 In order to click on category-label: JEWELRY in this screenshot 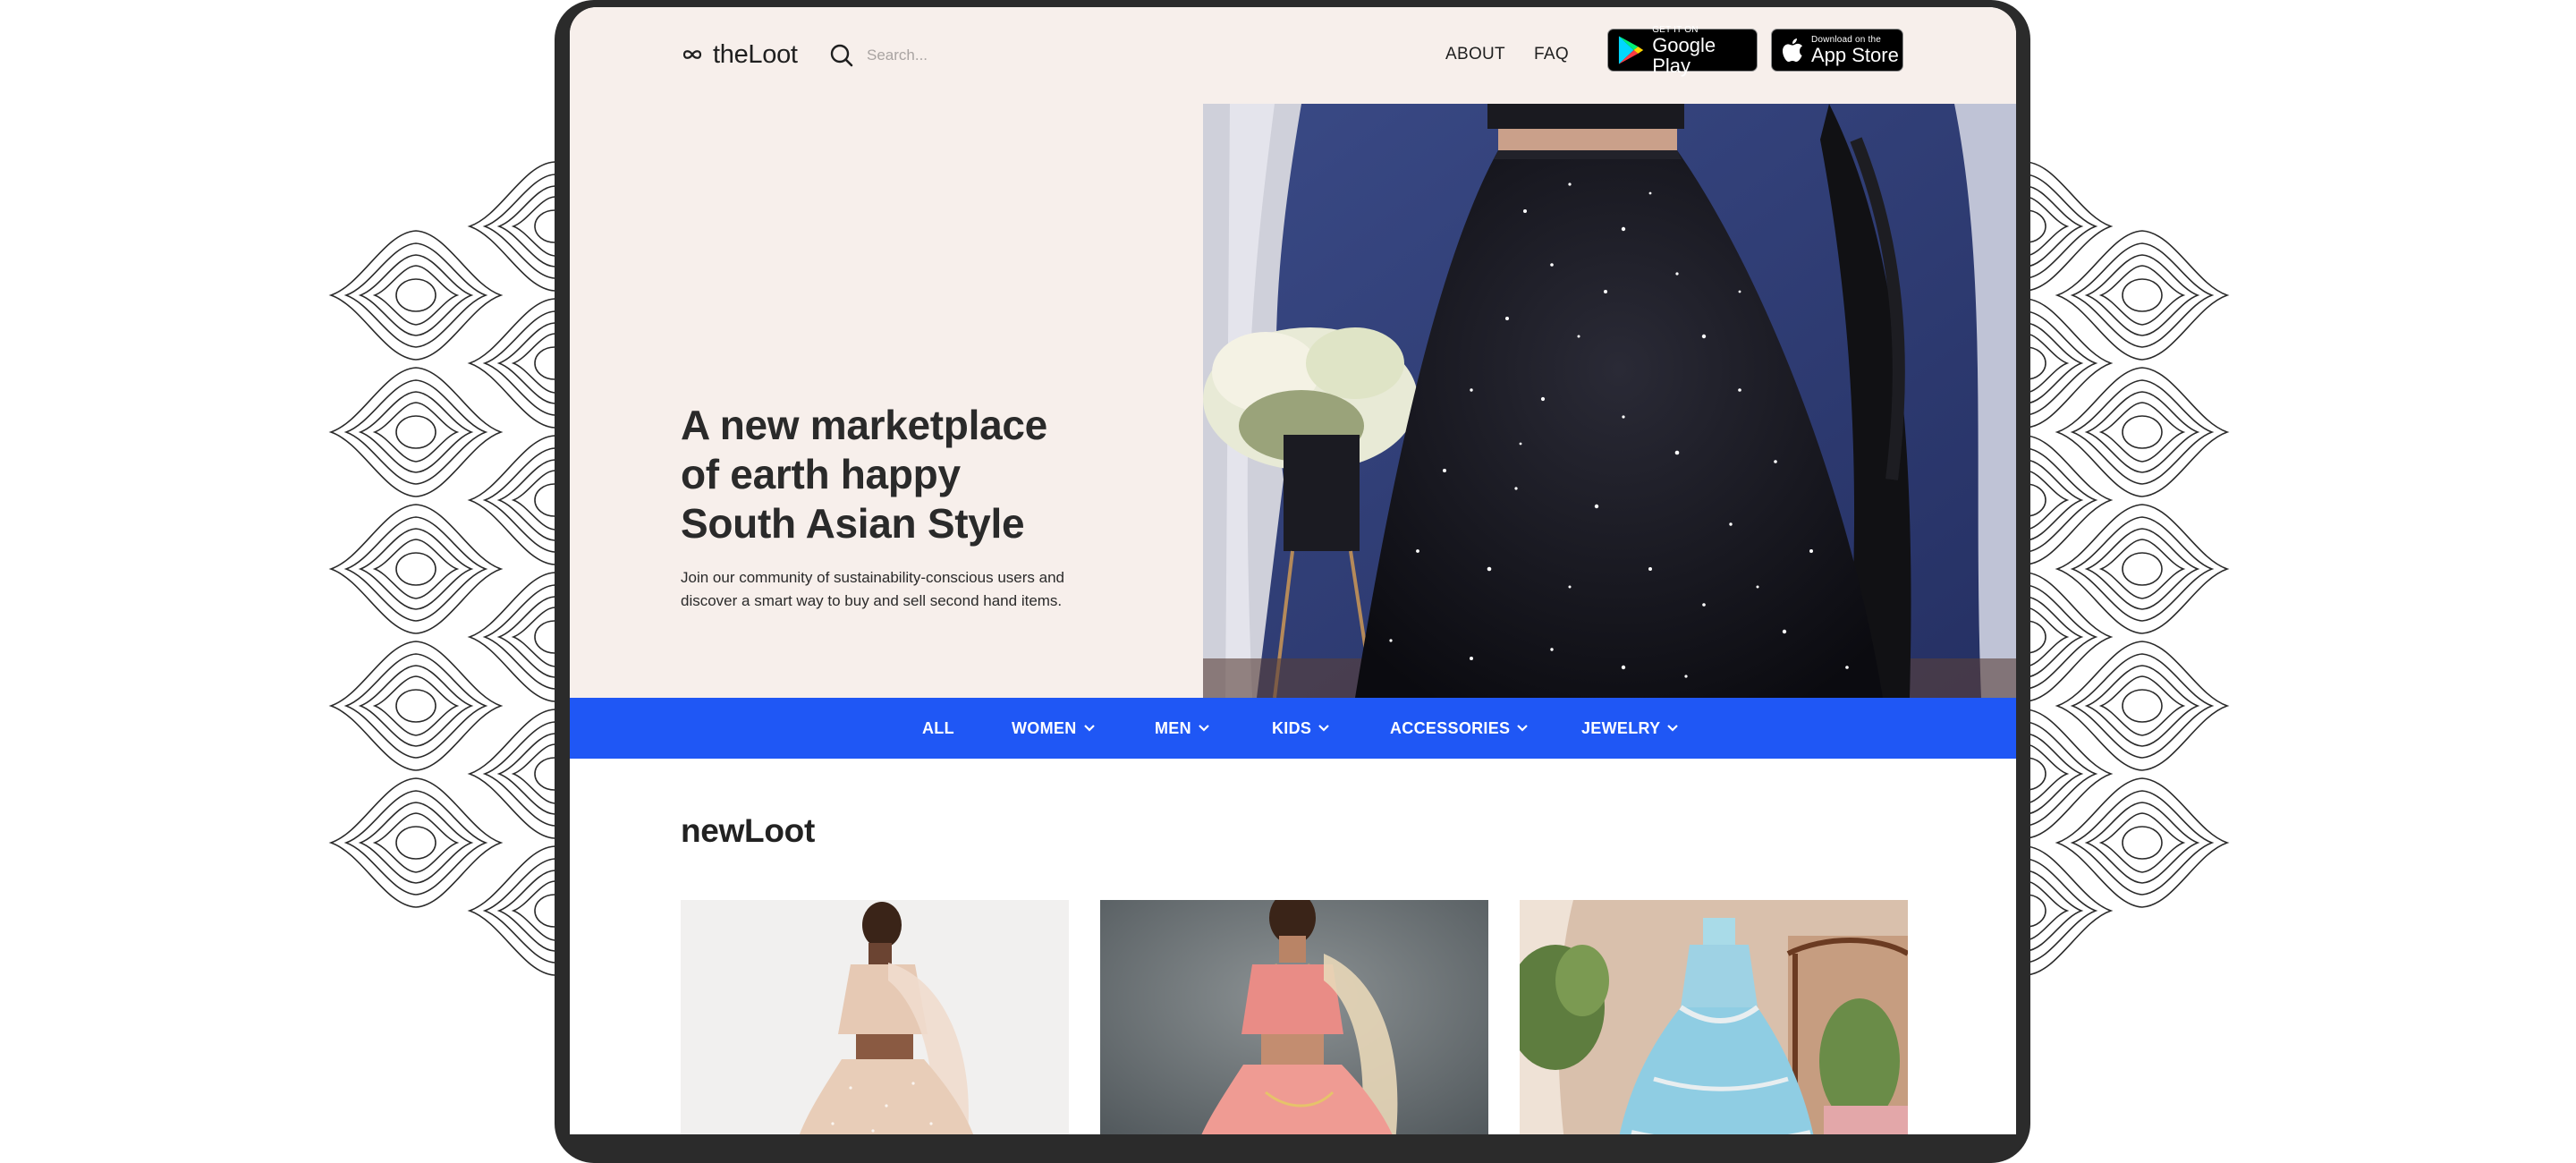, I will do `click(1621, 727)`.